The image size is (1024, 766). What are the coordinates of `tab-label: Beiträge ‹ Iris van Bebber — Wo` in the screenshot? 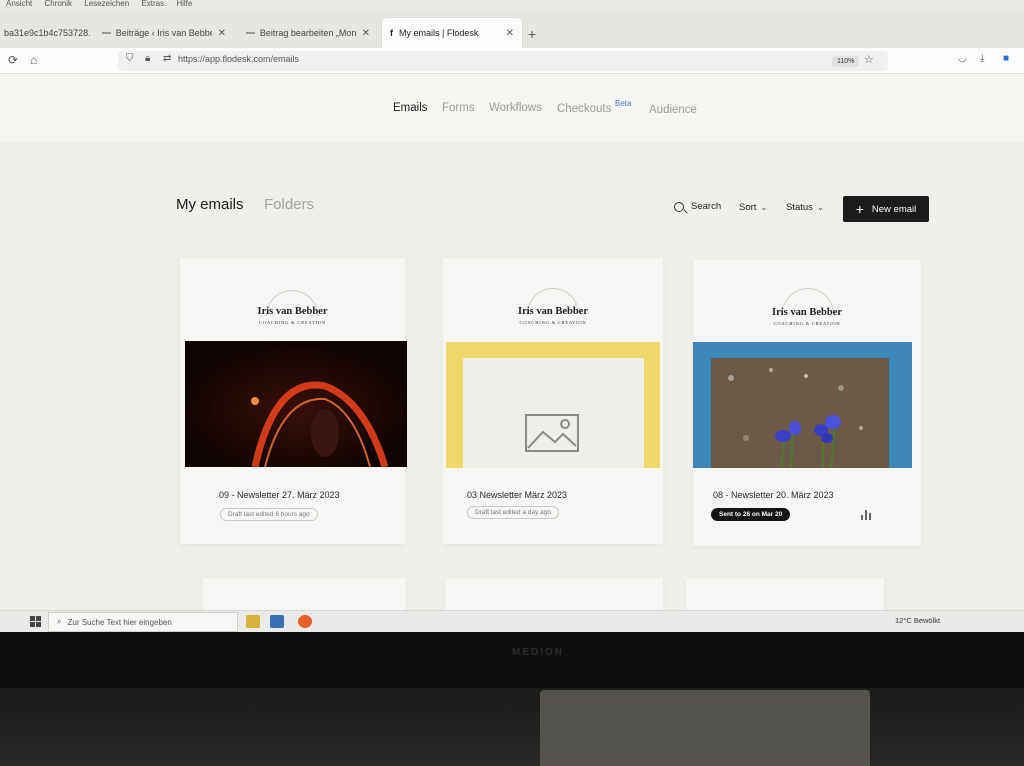 It's located at (163, 33).